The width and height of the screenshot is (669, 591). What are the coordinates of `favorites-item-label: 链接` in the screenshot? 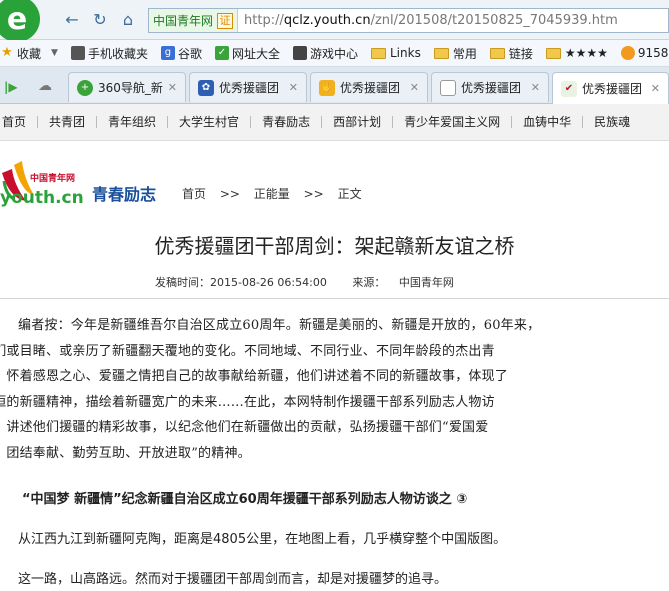 It's located at (520, 53).